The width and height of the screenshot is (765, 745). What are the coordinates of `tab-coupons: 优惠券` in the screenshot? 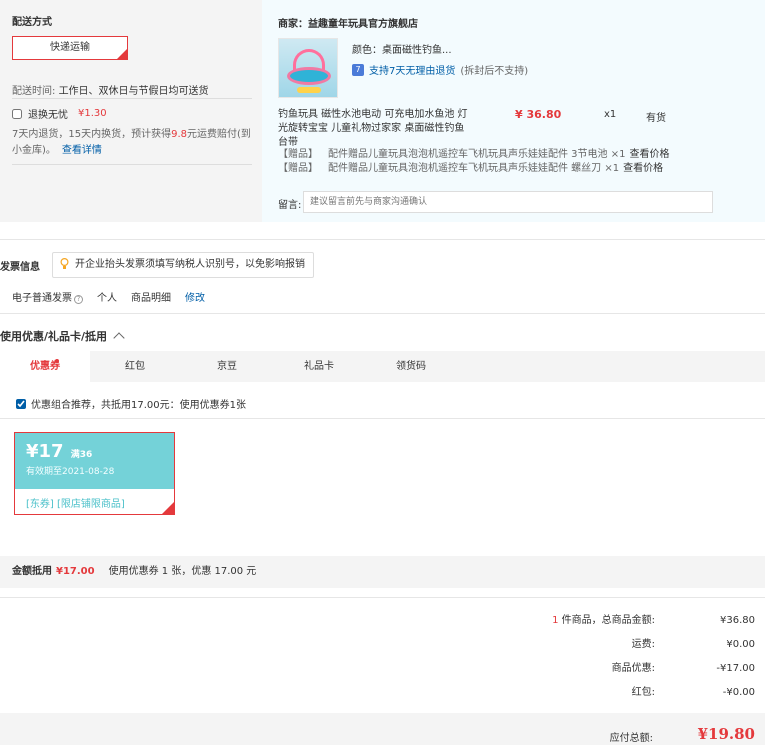 It's located at (45, 366).